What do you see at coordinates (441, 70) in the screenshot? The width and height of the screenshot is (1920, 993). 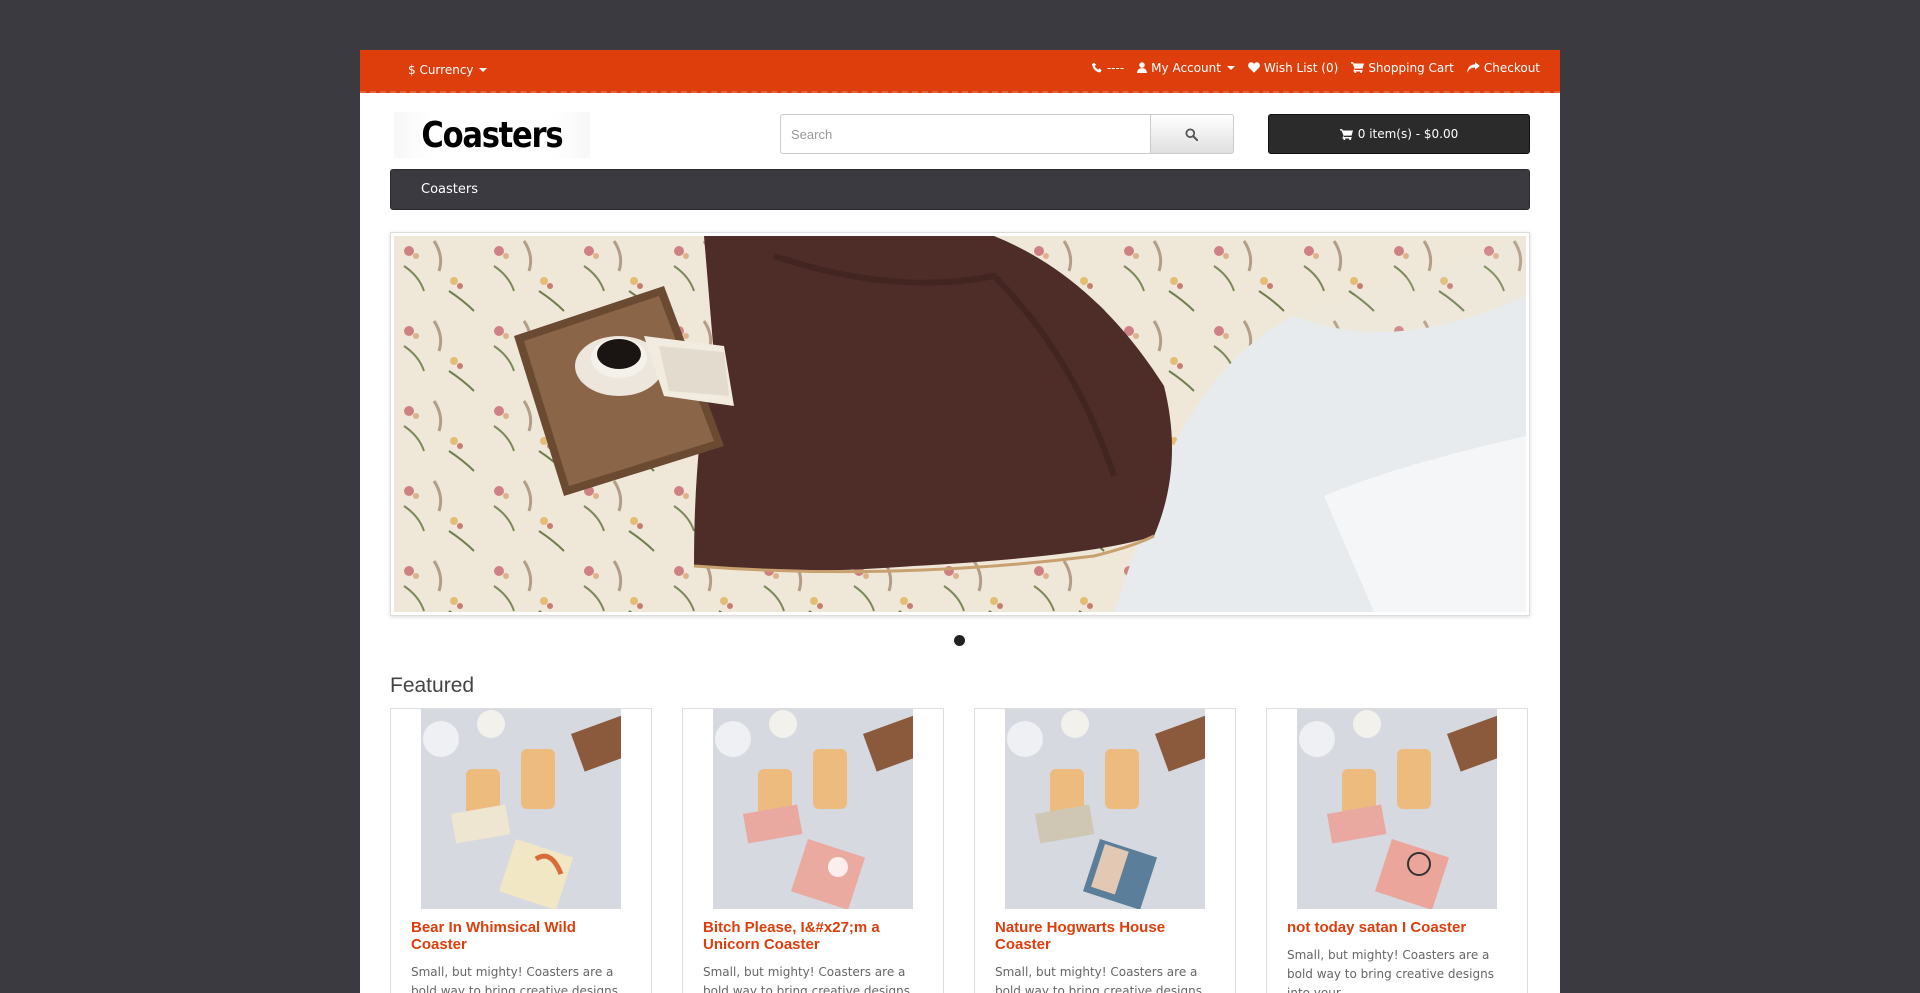 I see `currency-label: $ Currency` at bounding box center [441, 70].